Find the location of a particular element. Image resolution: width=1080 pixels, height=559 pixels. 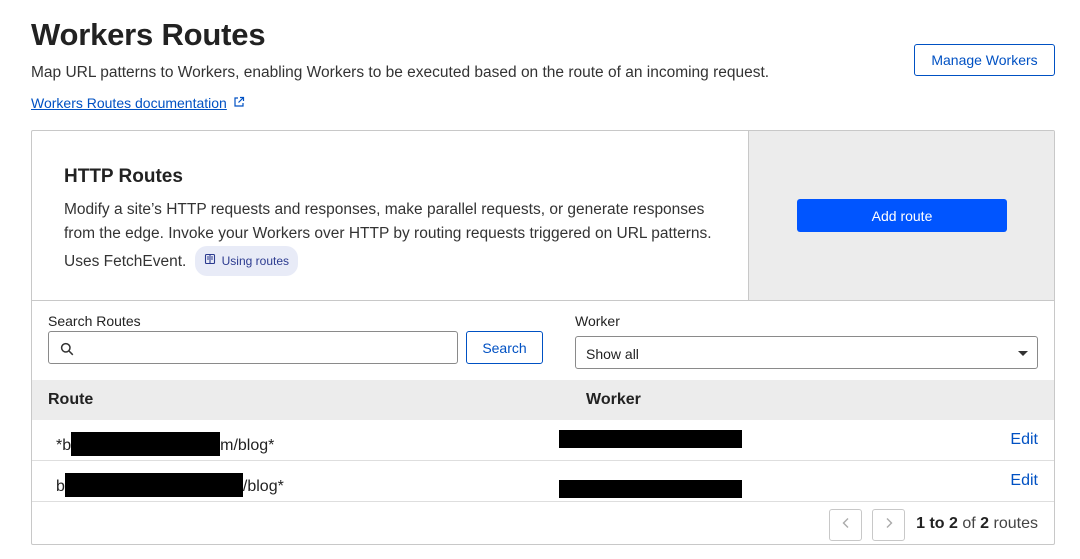

worker-filter-label: Worker is located at coordinates (597, 321).